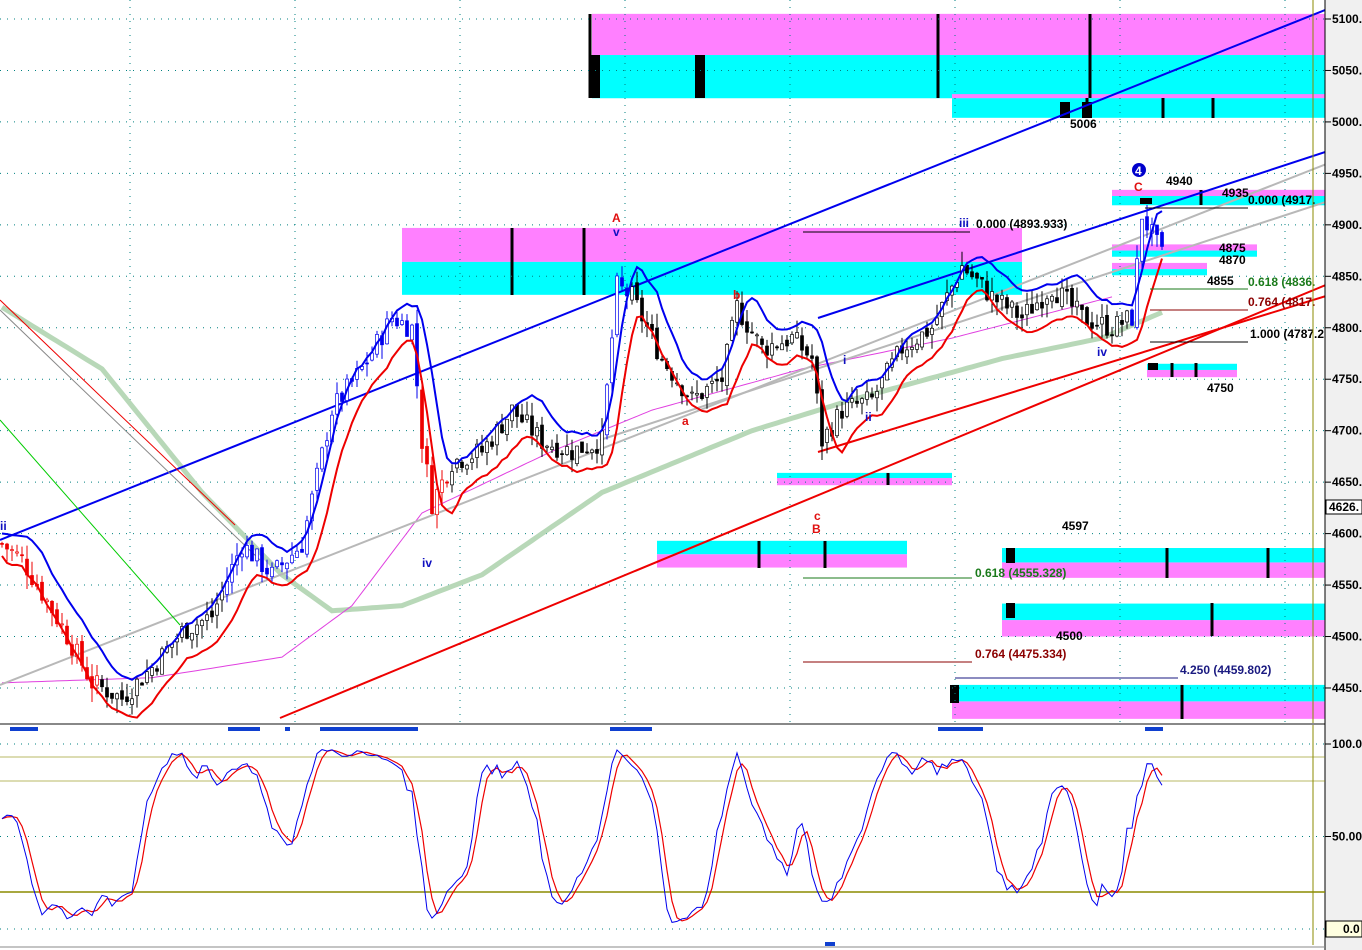 The image size is (1362, 950). What do you see at coordinates (616, 232) in the screenshot?
I see `wave-label: v` at bounding box center [616, 232].